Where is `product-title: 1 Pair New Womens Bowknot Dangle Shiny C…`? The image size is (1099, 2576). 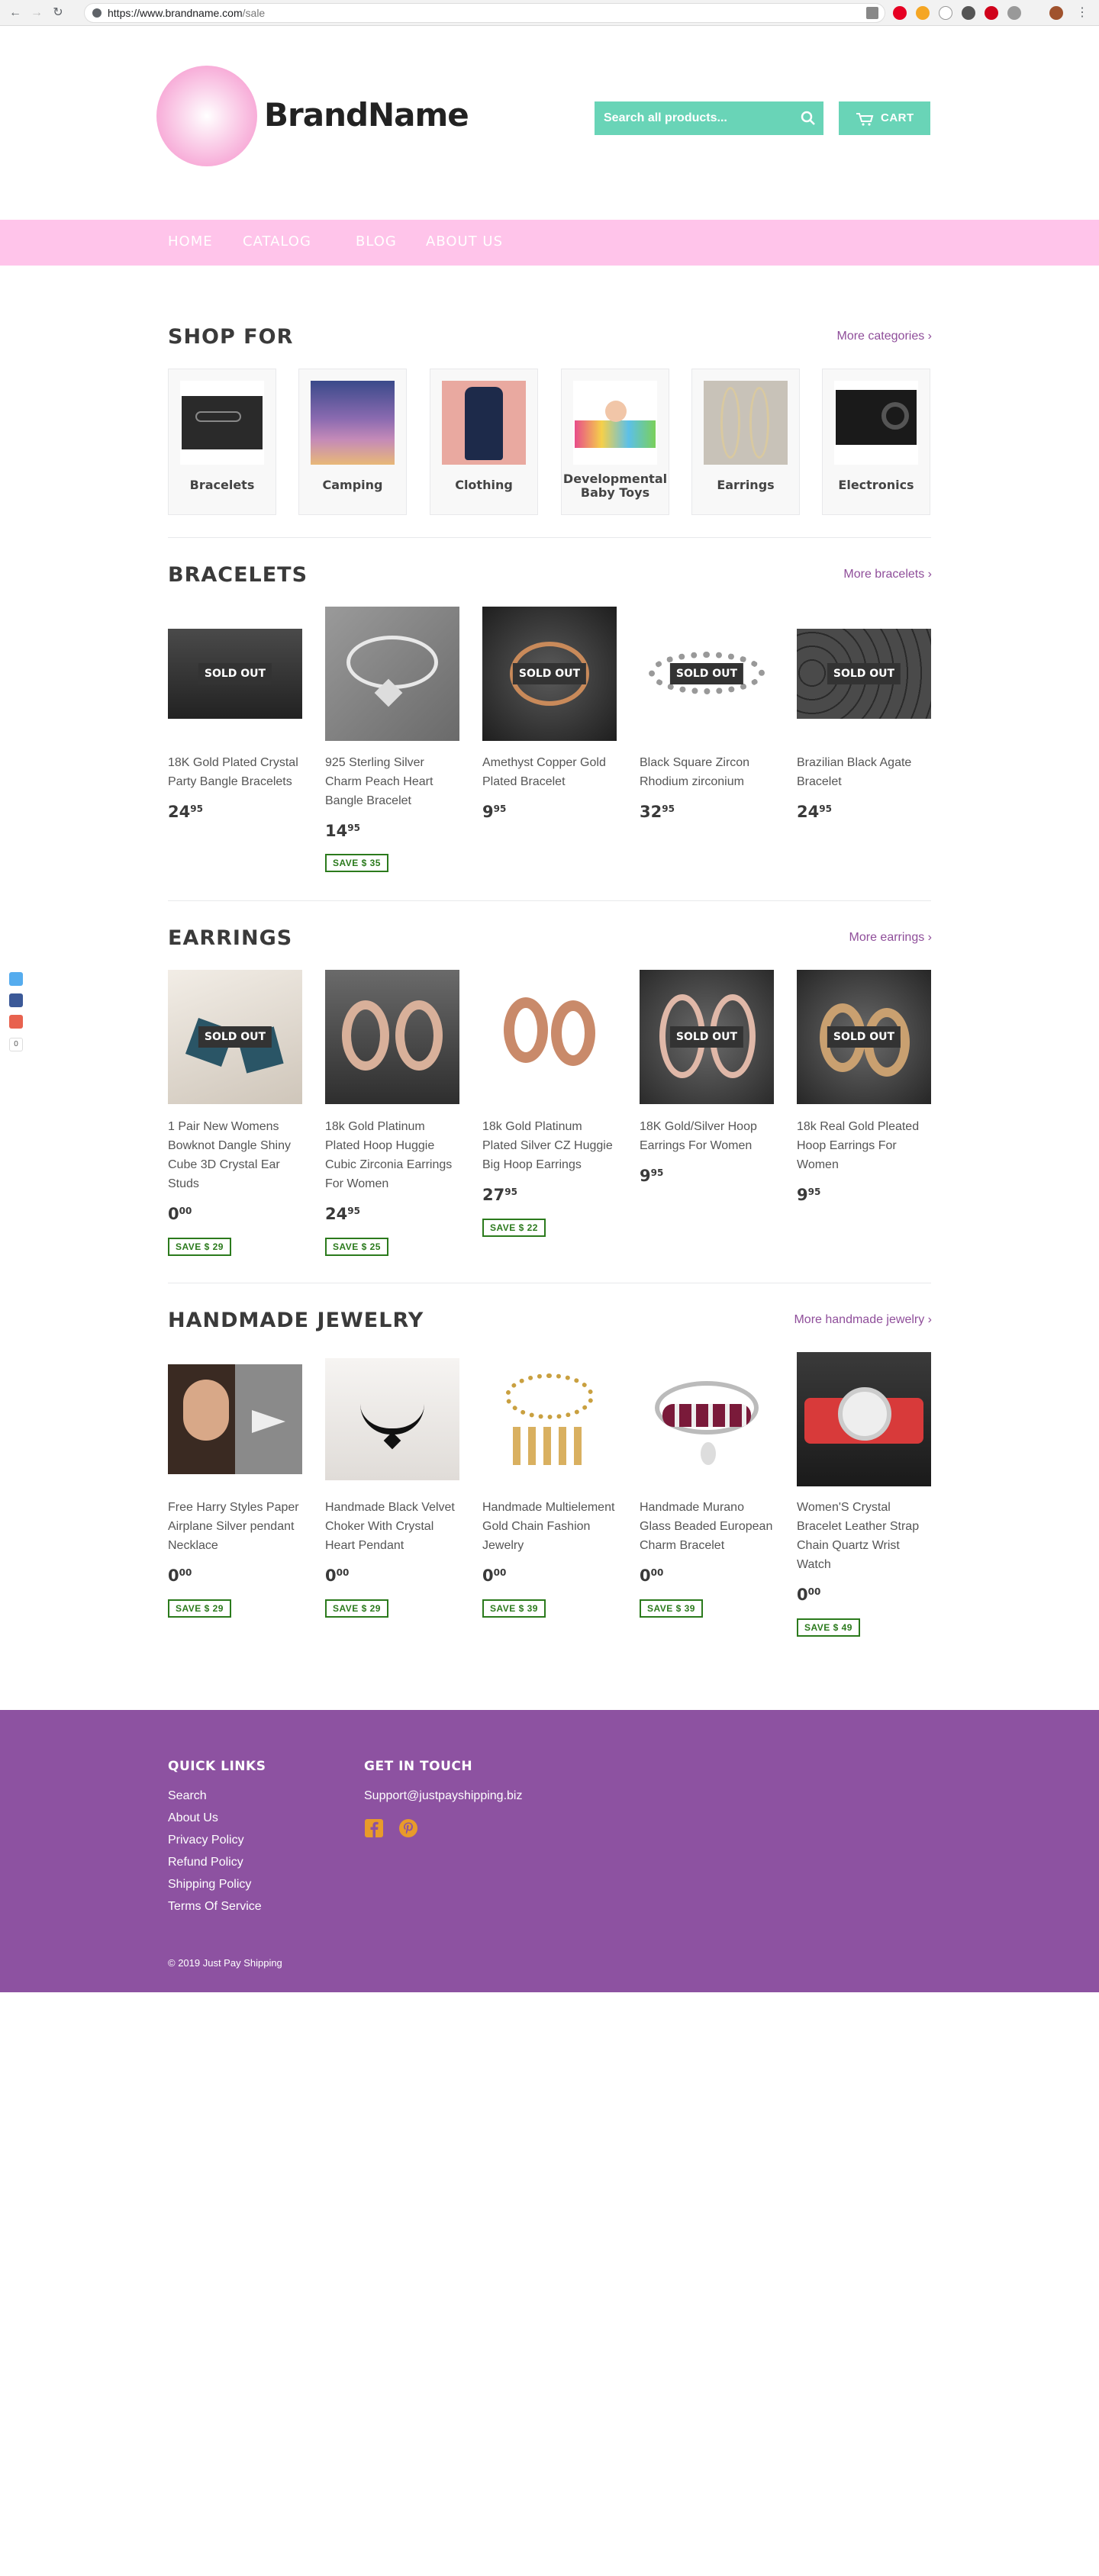
product-title: 1 Pair New Womens Bowknot Dangle Shiny C… is located at coordinates (235, 1155).